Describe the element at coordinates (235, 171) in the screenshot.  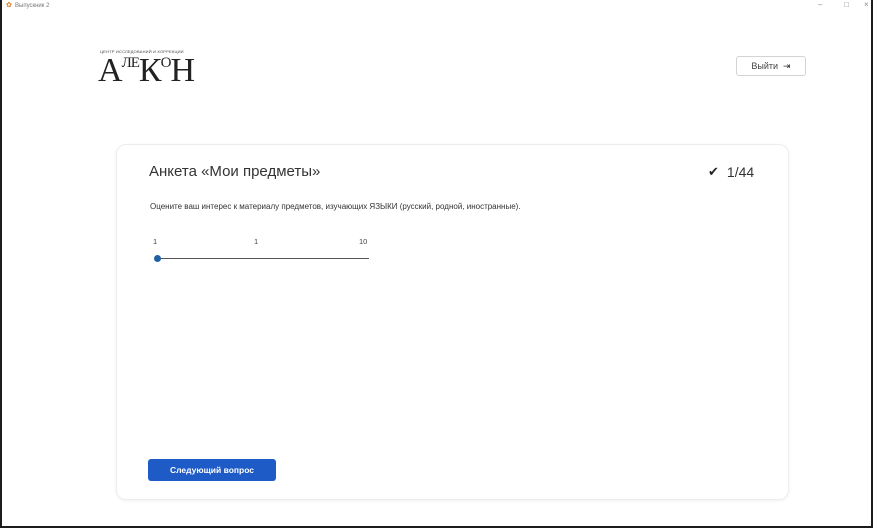
I see `survey-title: Анкета «Мои предметы»` at that location.